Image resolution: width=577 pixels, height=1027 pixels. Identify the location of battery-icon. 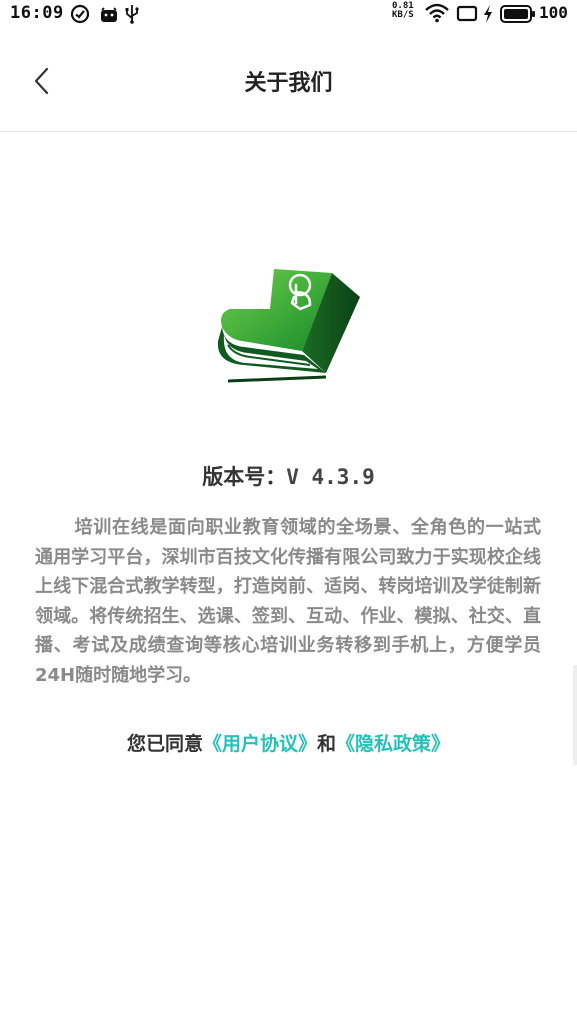
(517, 14).